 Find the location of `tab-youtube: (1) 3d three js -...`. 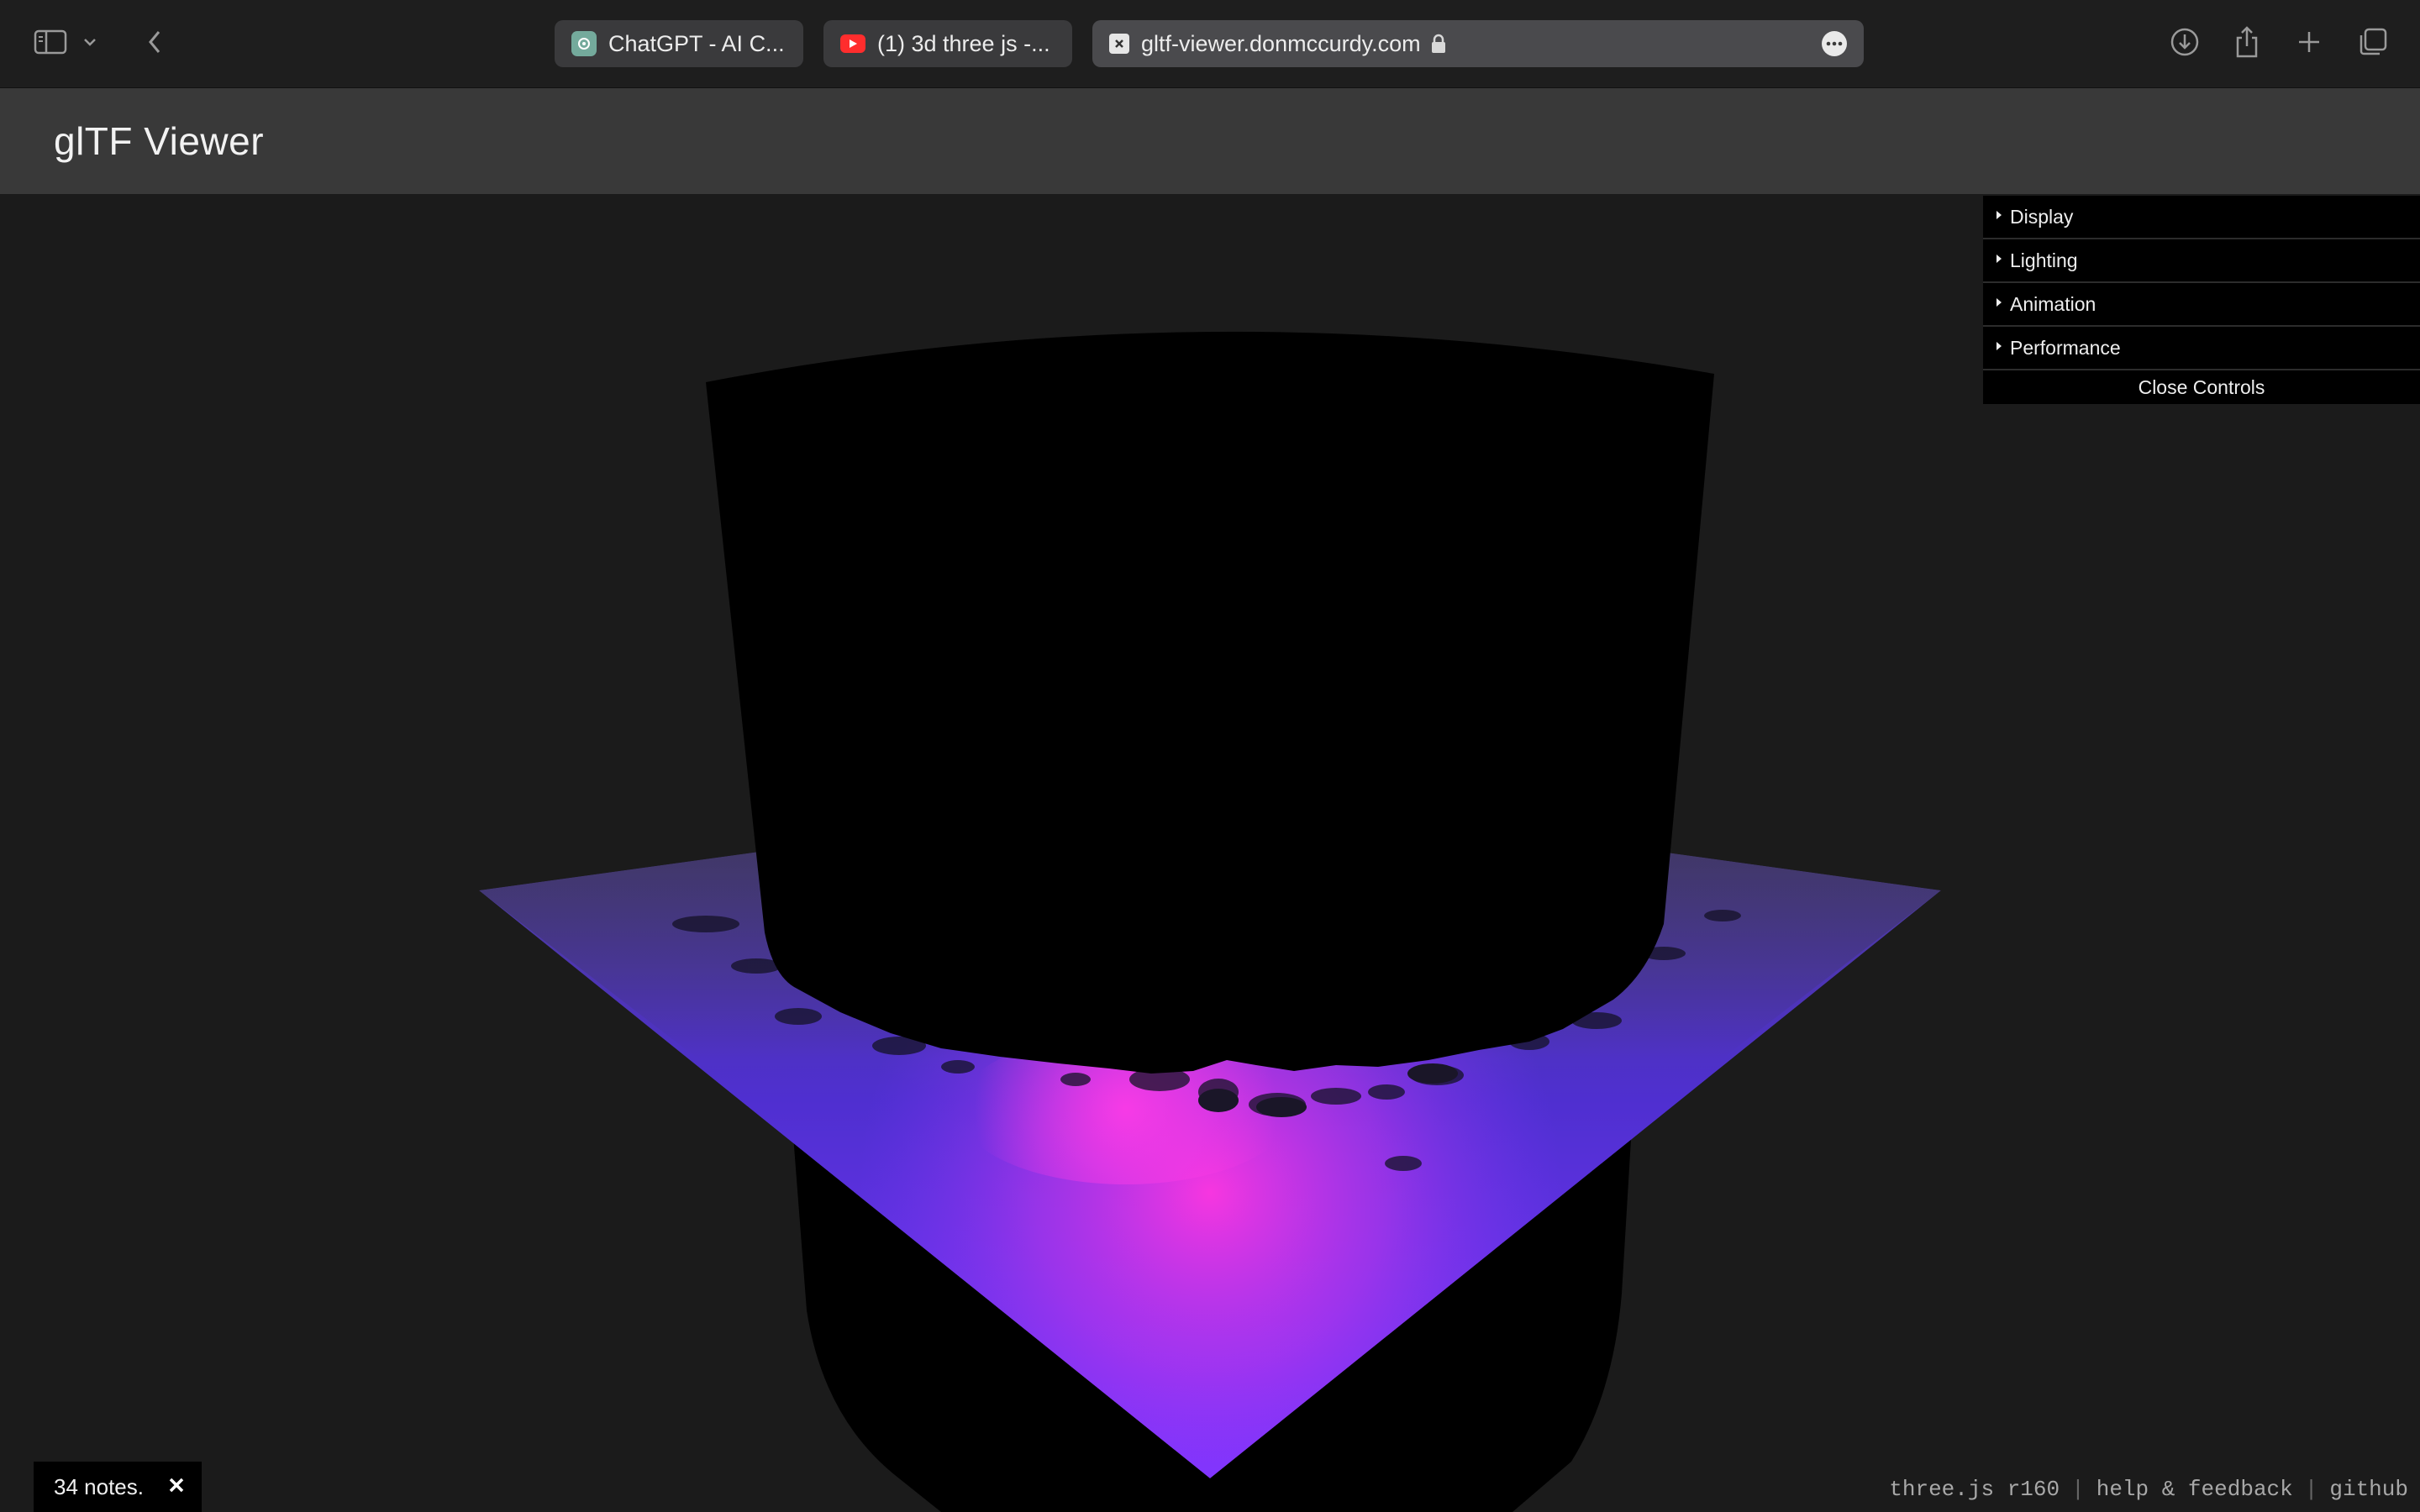

tab-youtube: (1) 3d three js -... is located at coordinates (947, 43).